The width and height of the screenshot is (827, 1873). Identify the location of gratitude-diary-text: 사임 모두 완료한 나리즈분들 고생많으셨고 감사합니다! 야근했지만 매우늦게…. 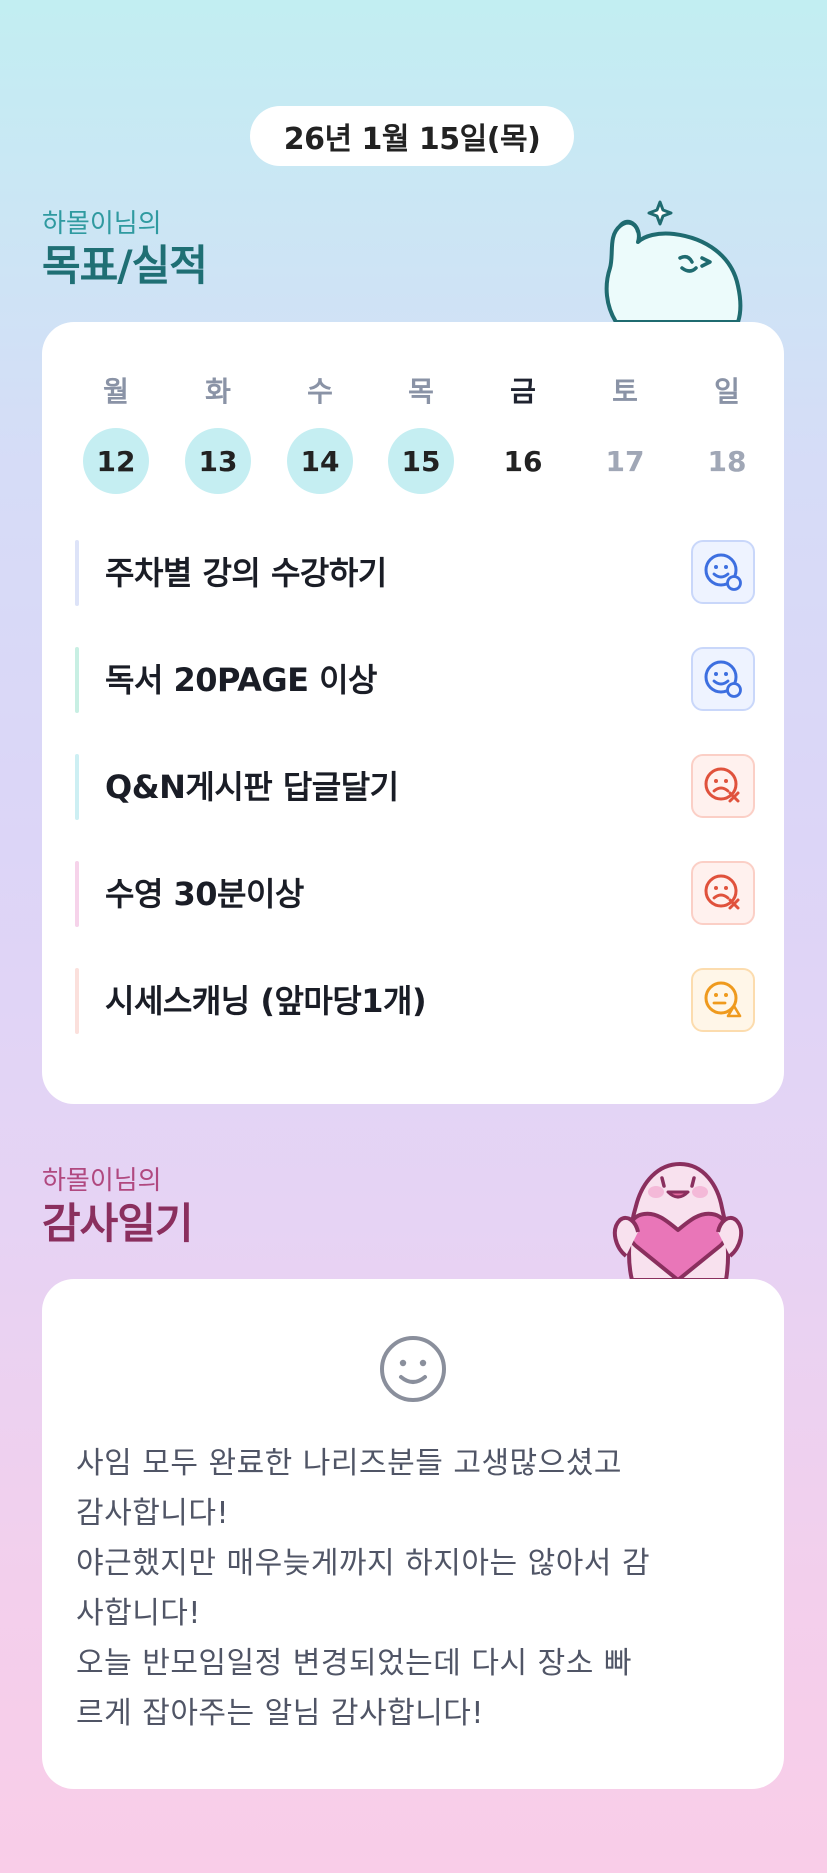
(416, 1589).